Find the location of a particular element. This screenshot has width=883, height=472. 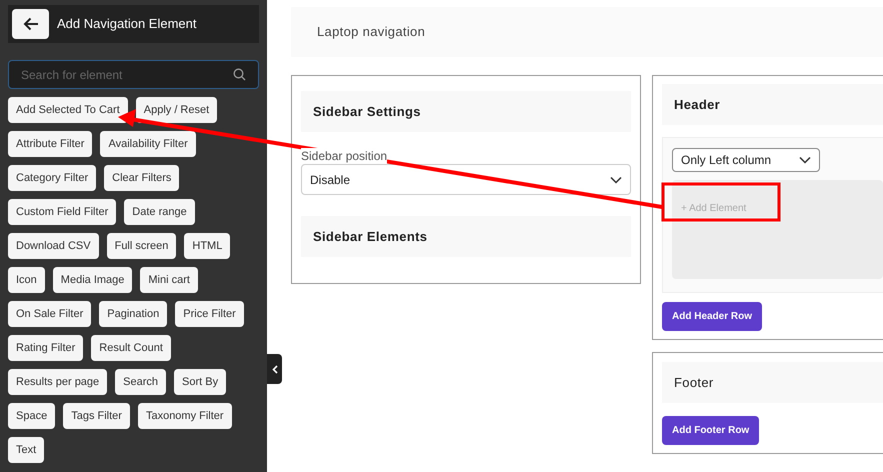

element-chip: Pagination is located at coordinates (133, 314).